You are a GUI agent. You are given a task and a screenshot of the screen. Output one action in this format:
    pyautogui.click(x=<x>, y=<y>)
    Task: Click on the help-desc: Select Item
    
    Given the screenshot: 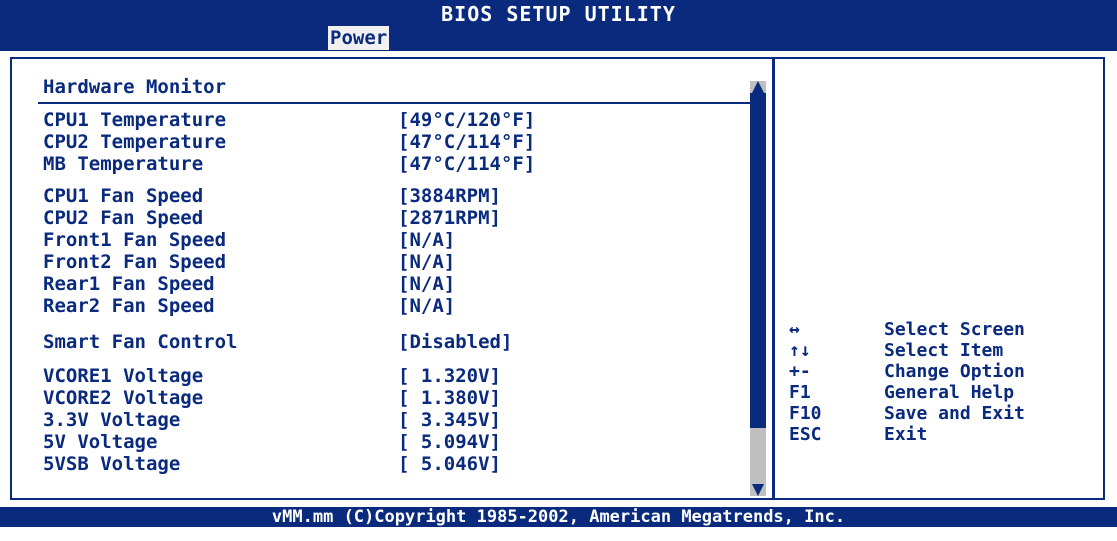 What is the action you would take?
    pyautogui.click(x=944, y=350)
    